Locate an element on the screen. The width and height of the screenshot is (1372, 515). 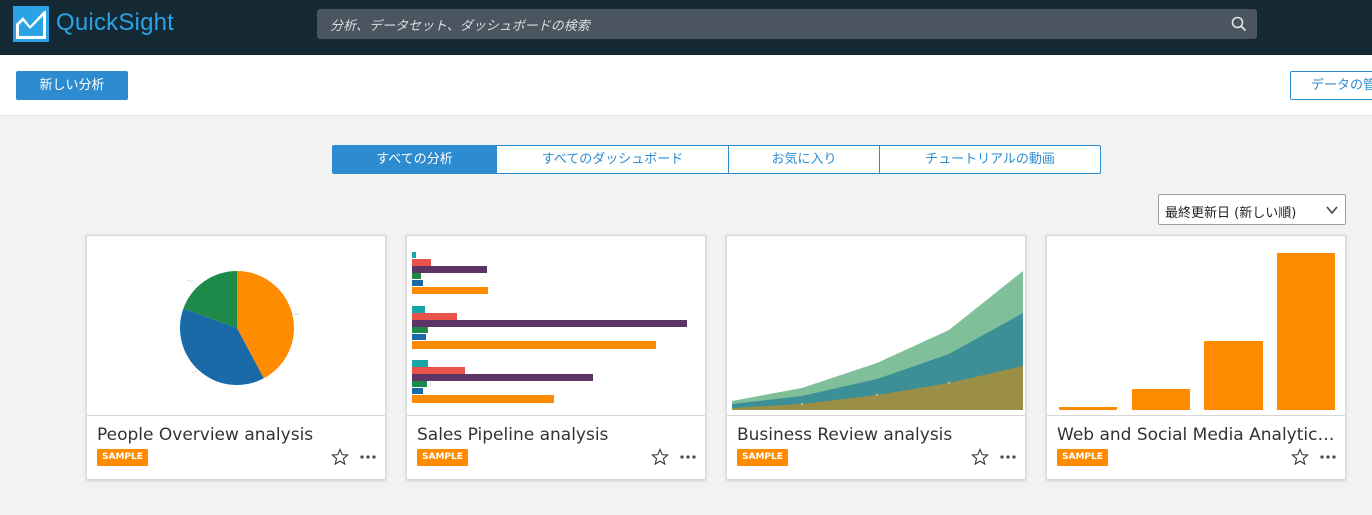
tab-all-dashboards: すべてのダッシュボード is located at coordinates (613, 159).